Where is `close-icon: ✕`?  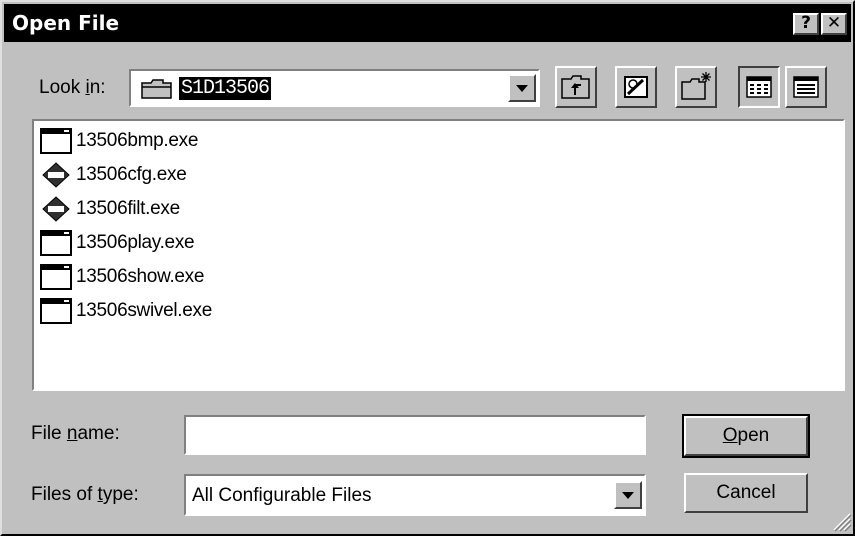 close-icon: ✕ is located at coordinates (834, 23).